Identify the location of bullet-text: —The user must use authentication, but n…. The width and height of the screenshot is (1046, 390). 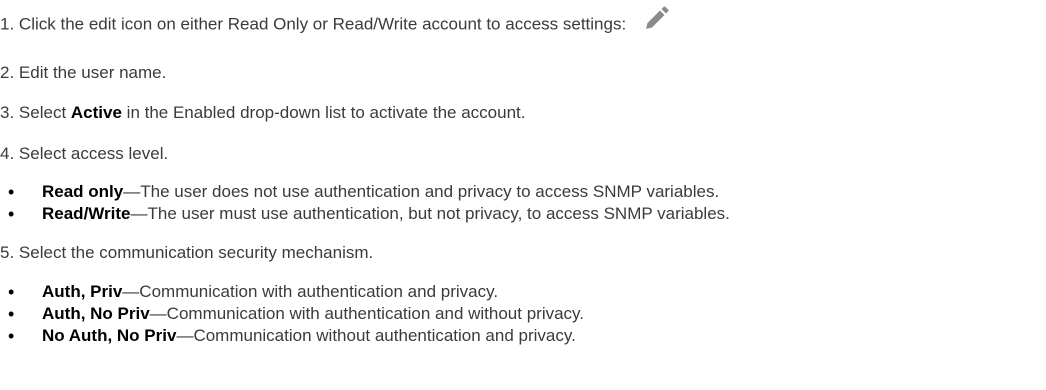
(430, 213).